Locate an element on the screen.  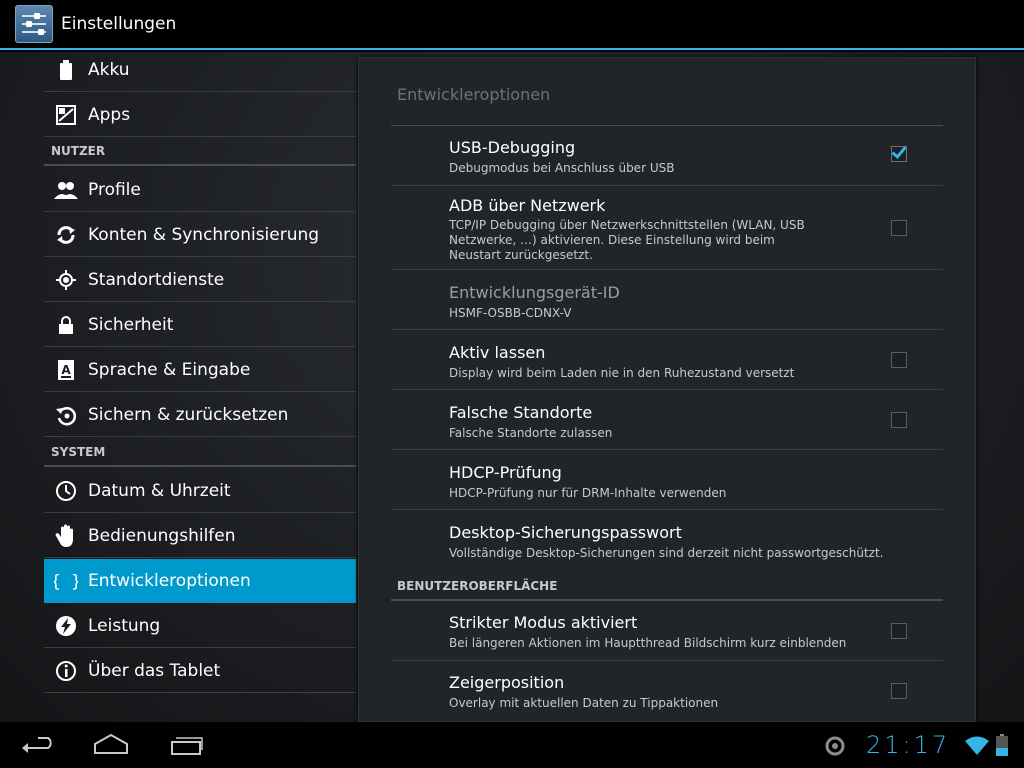
sidebar-item-date-time: Datum & Uhrzeit is located at coordinates (200, 491).